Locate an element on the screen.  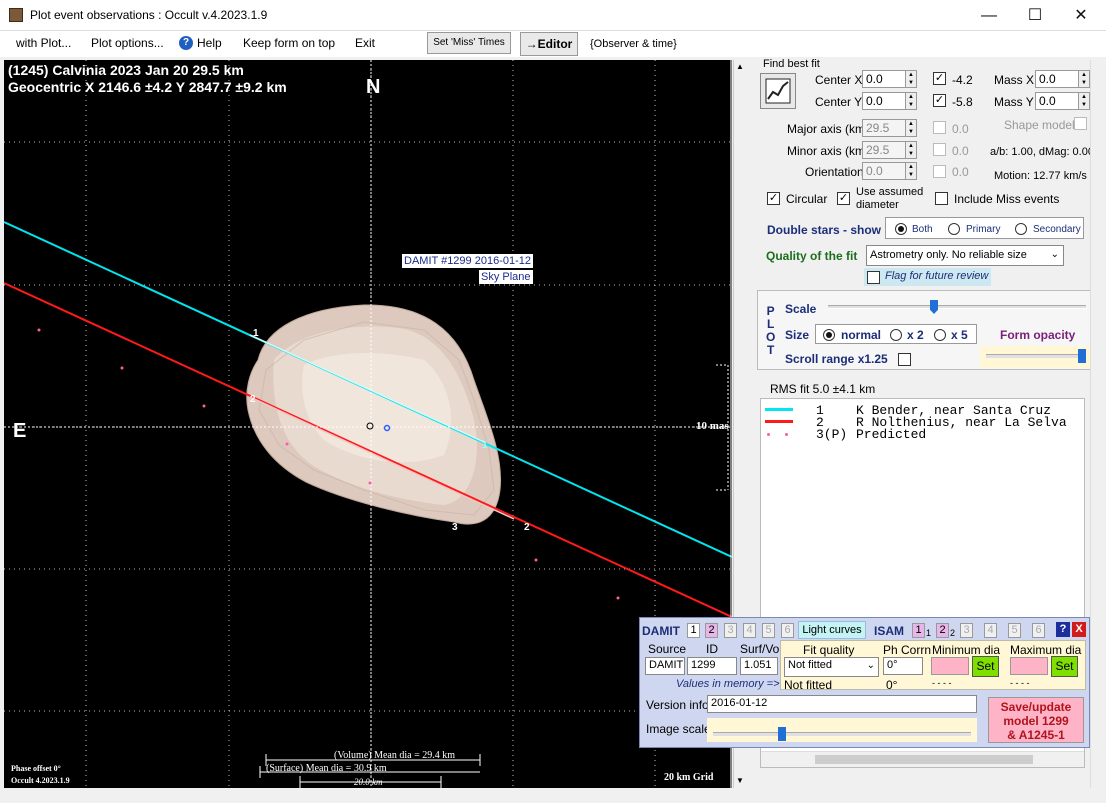
fit-chart-icon is located at coordinates (778, 91).